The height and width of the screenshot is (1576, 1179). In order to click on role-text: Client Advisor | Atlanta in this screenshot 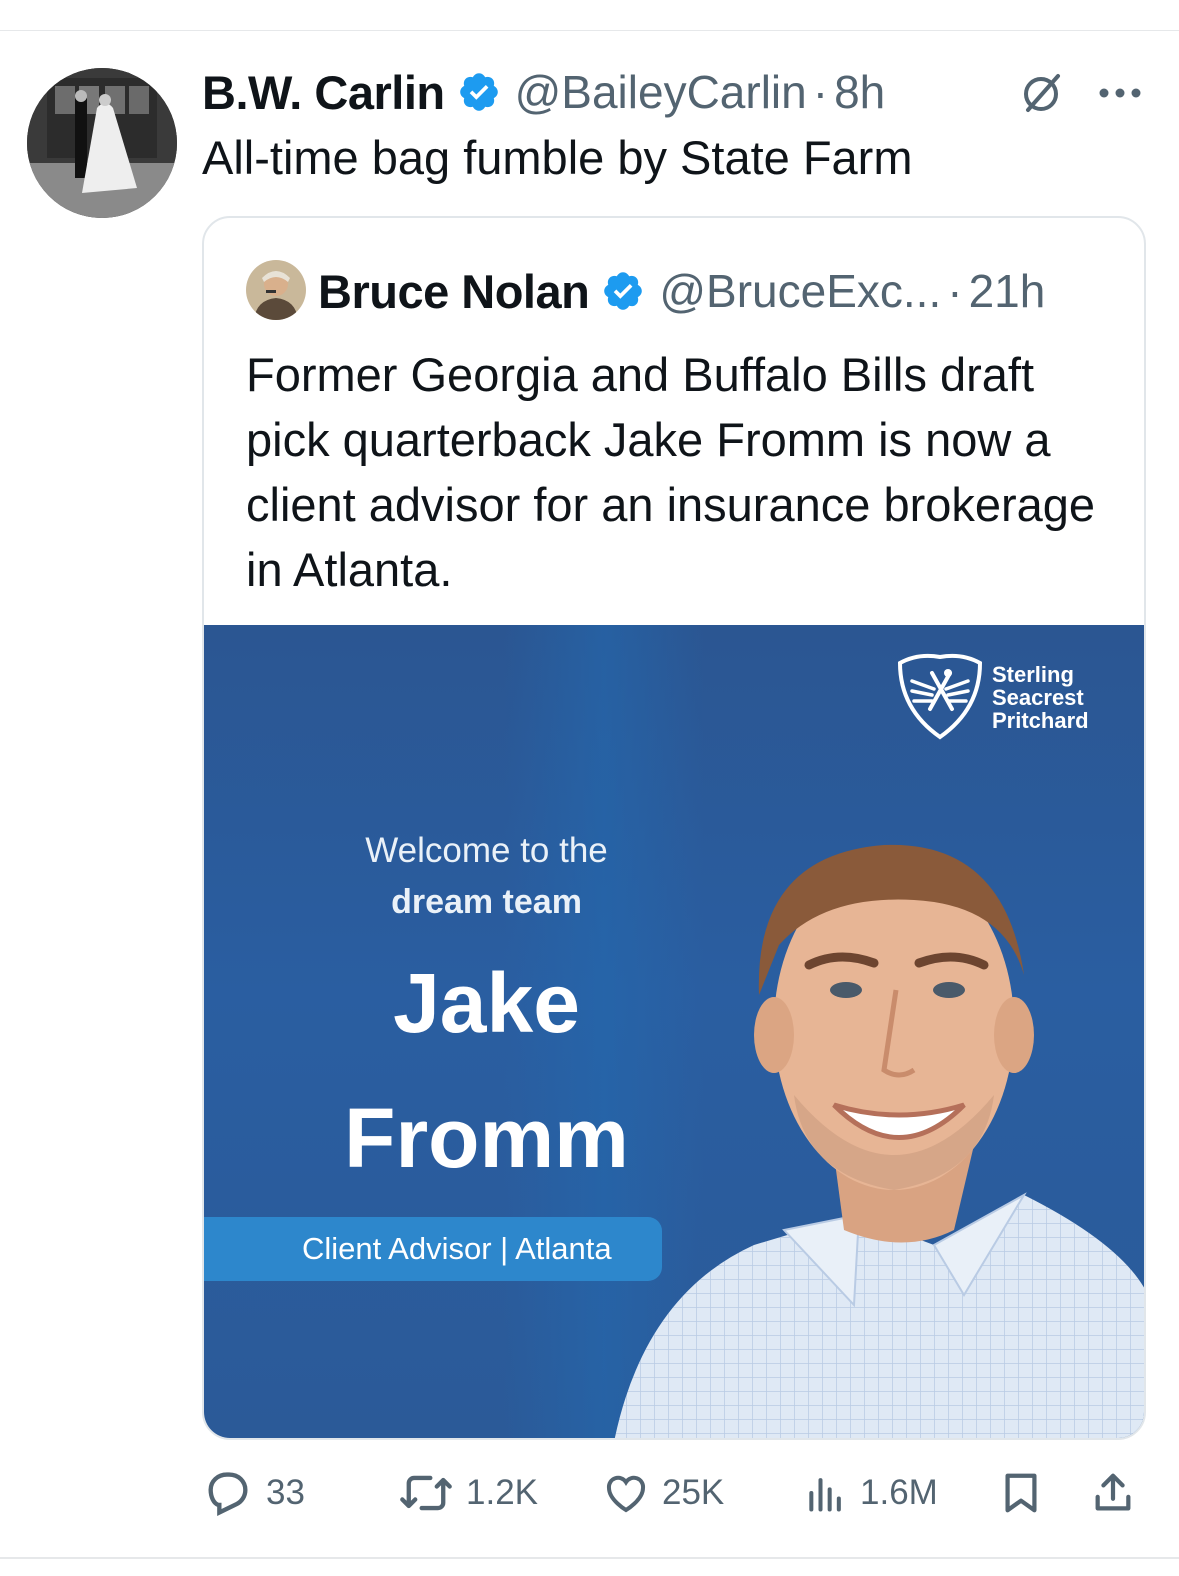, I will do `click(457, 1248)`.